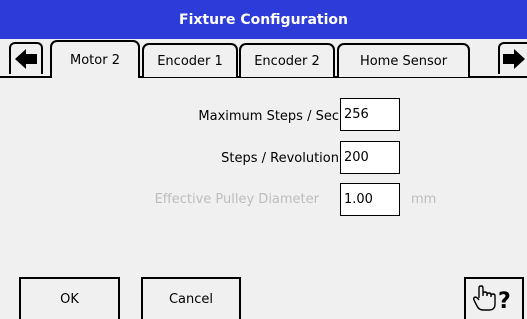  I want to click on cancel-button: Cancel, so click(191, 298).